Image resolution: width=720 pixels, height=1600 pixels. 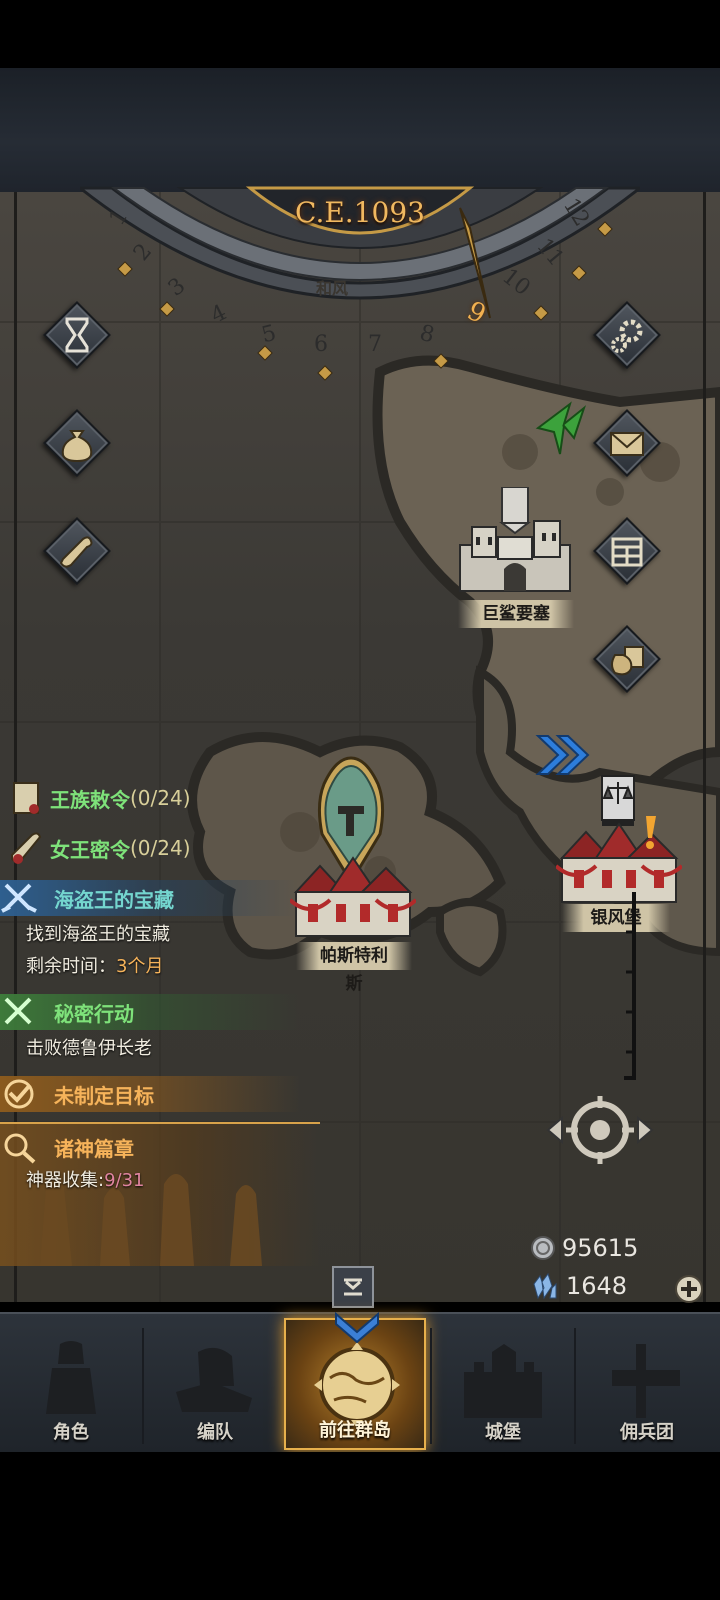 I want to click on money-bag-button, so click(x=77, y=443).